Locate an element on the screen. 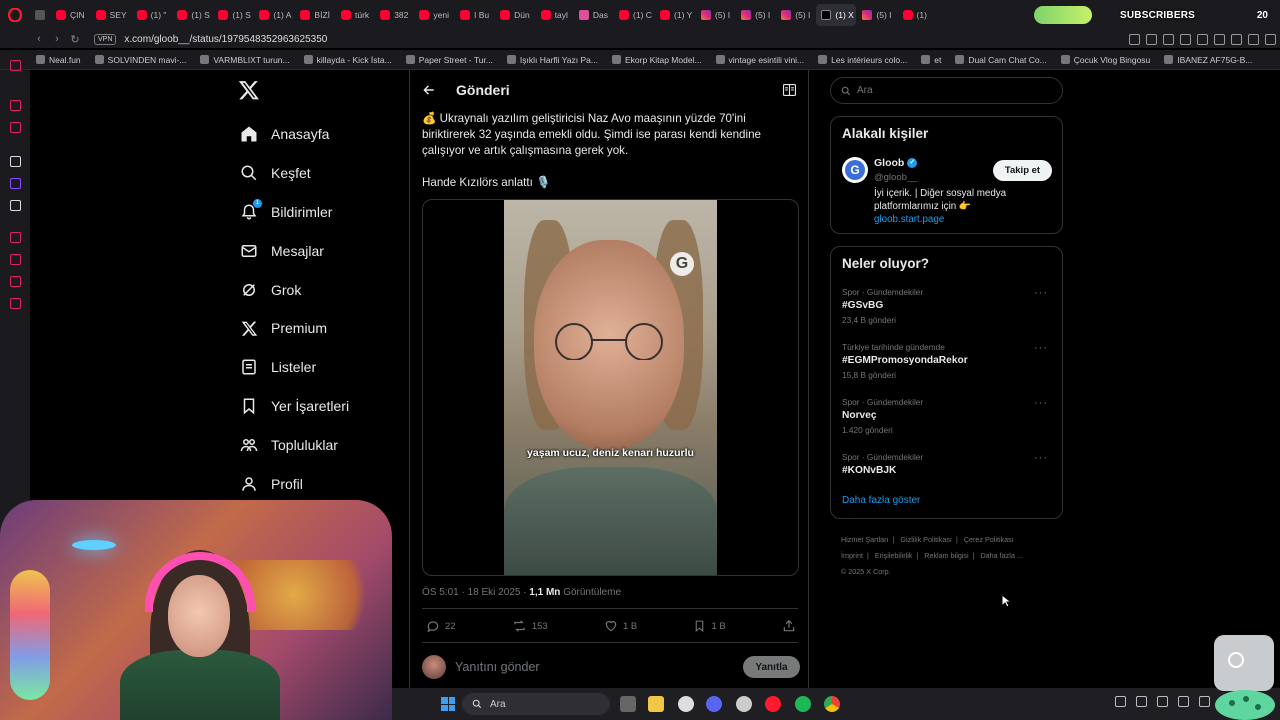 The height and width of the screenshot is (720, 1280). taskbar-search: Ara is located at coordinates (536, 704).